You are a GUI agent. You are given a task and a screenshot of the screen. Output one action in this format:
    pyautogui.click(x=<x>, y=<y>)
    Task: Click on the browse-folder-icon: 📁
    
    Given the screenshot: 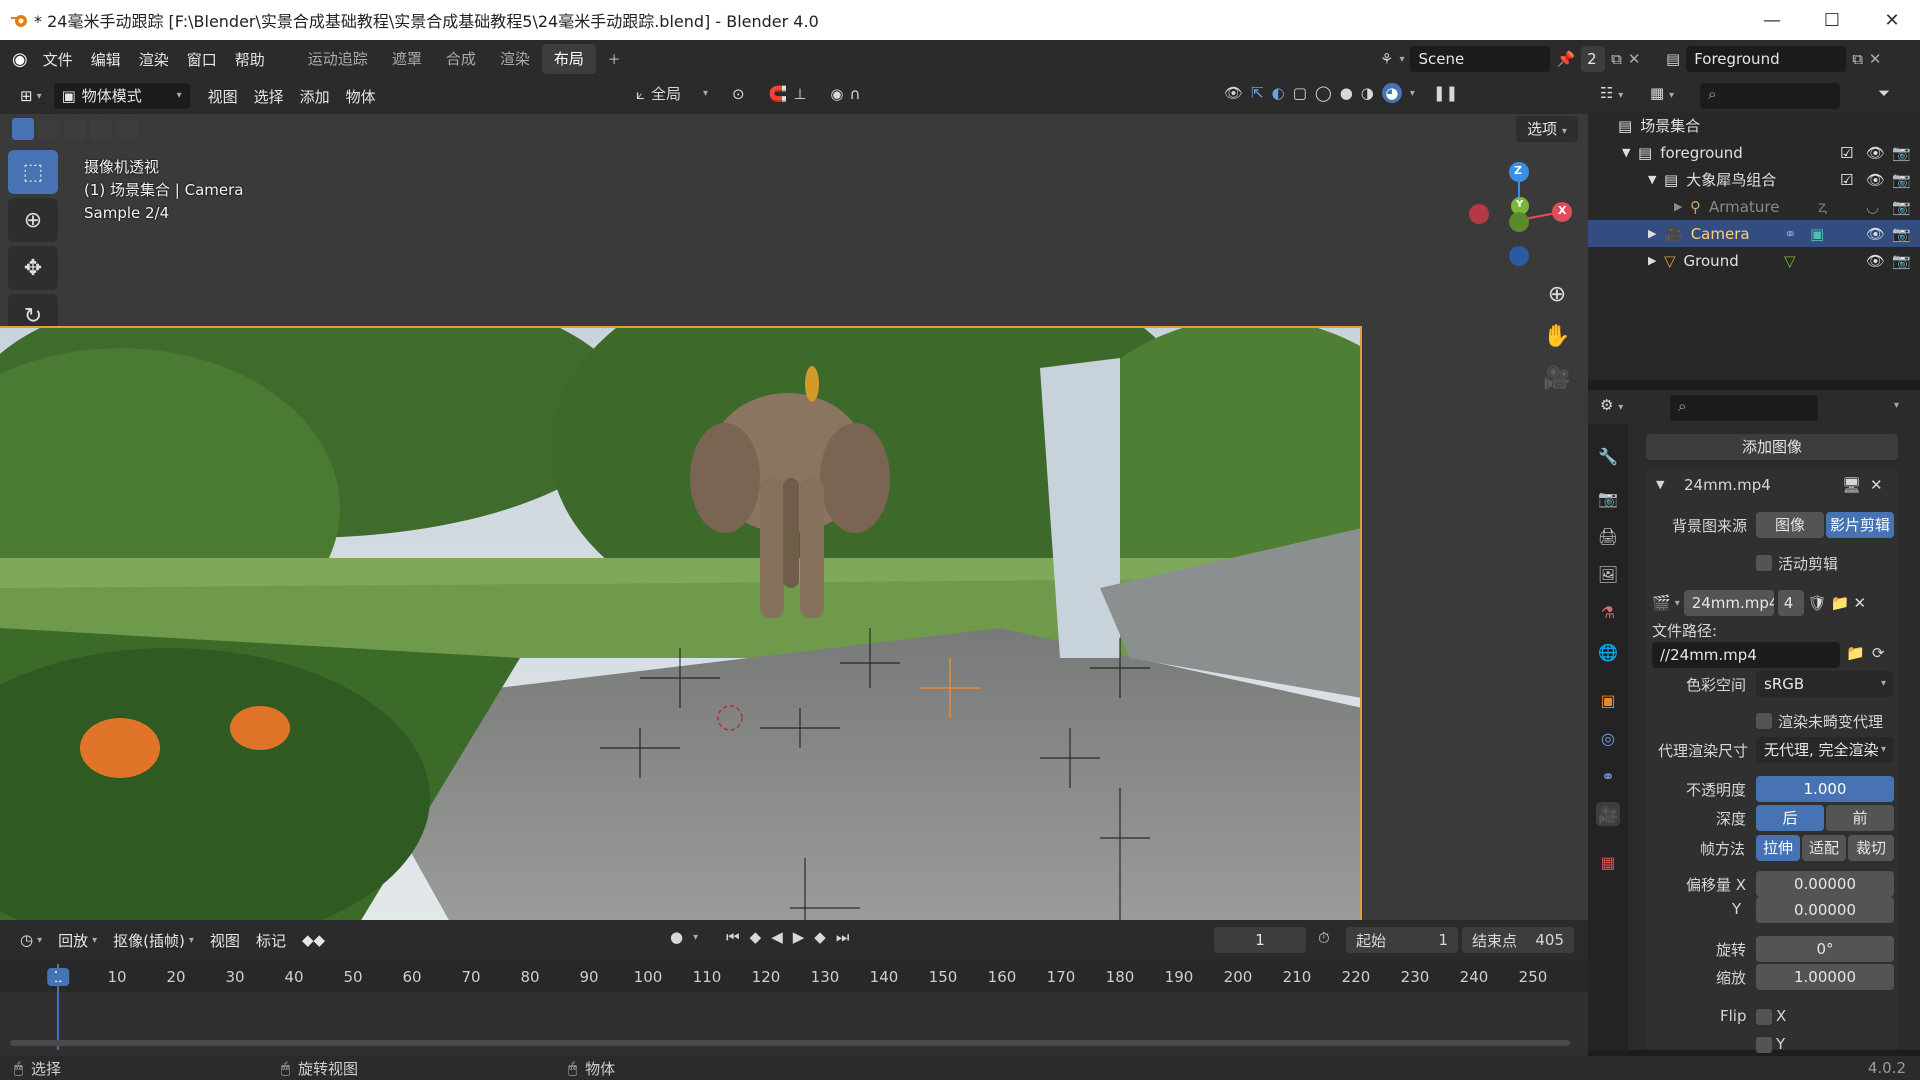 What is the action you would take?
    pyautogui.click(x=1855, y=653)
    